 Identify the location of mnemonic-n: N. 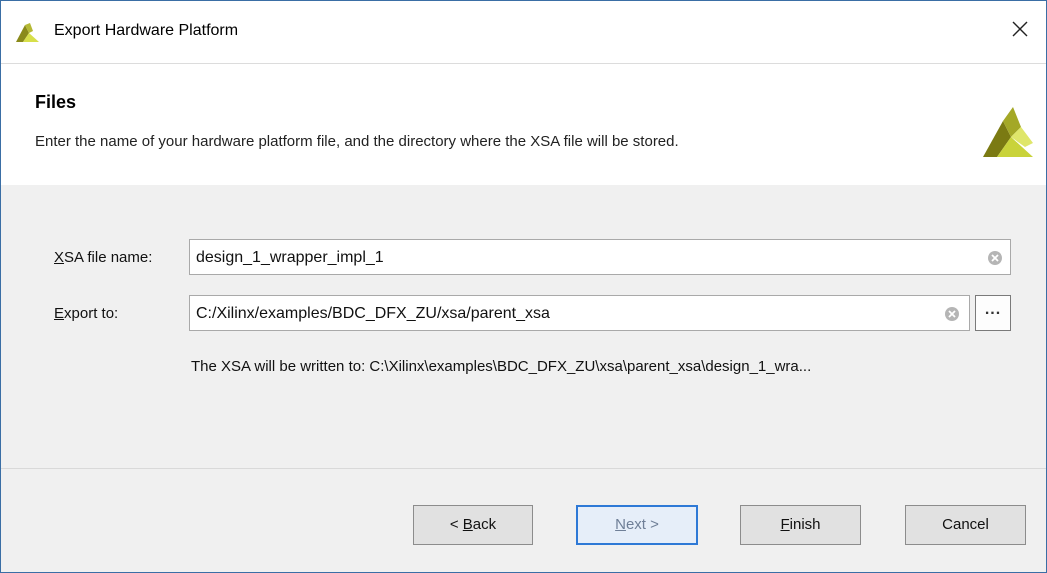
(620, 524).